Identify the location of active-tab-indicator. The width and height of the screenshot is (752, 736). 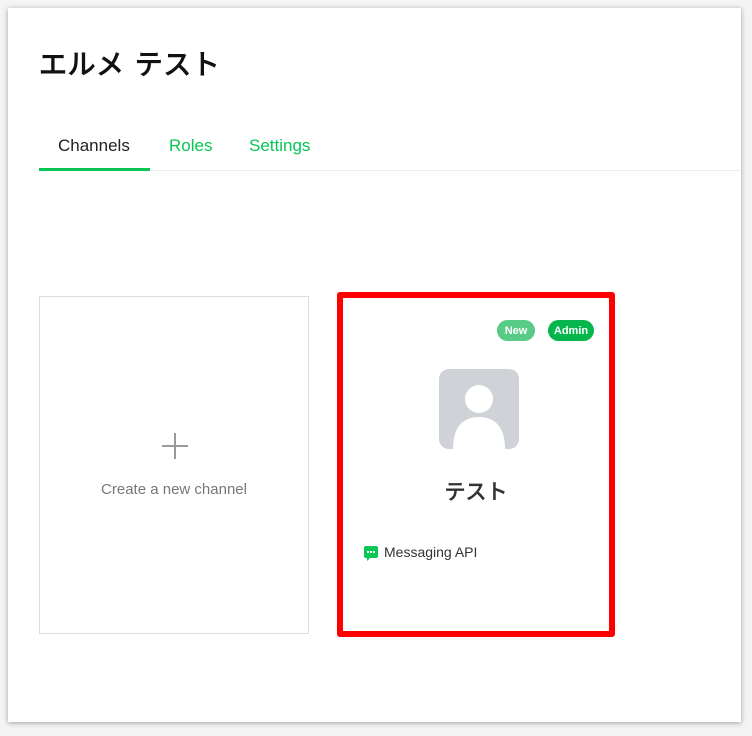
(94, 169).